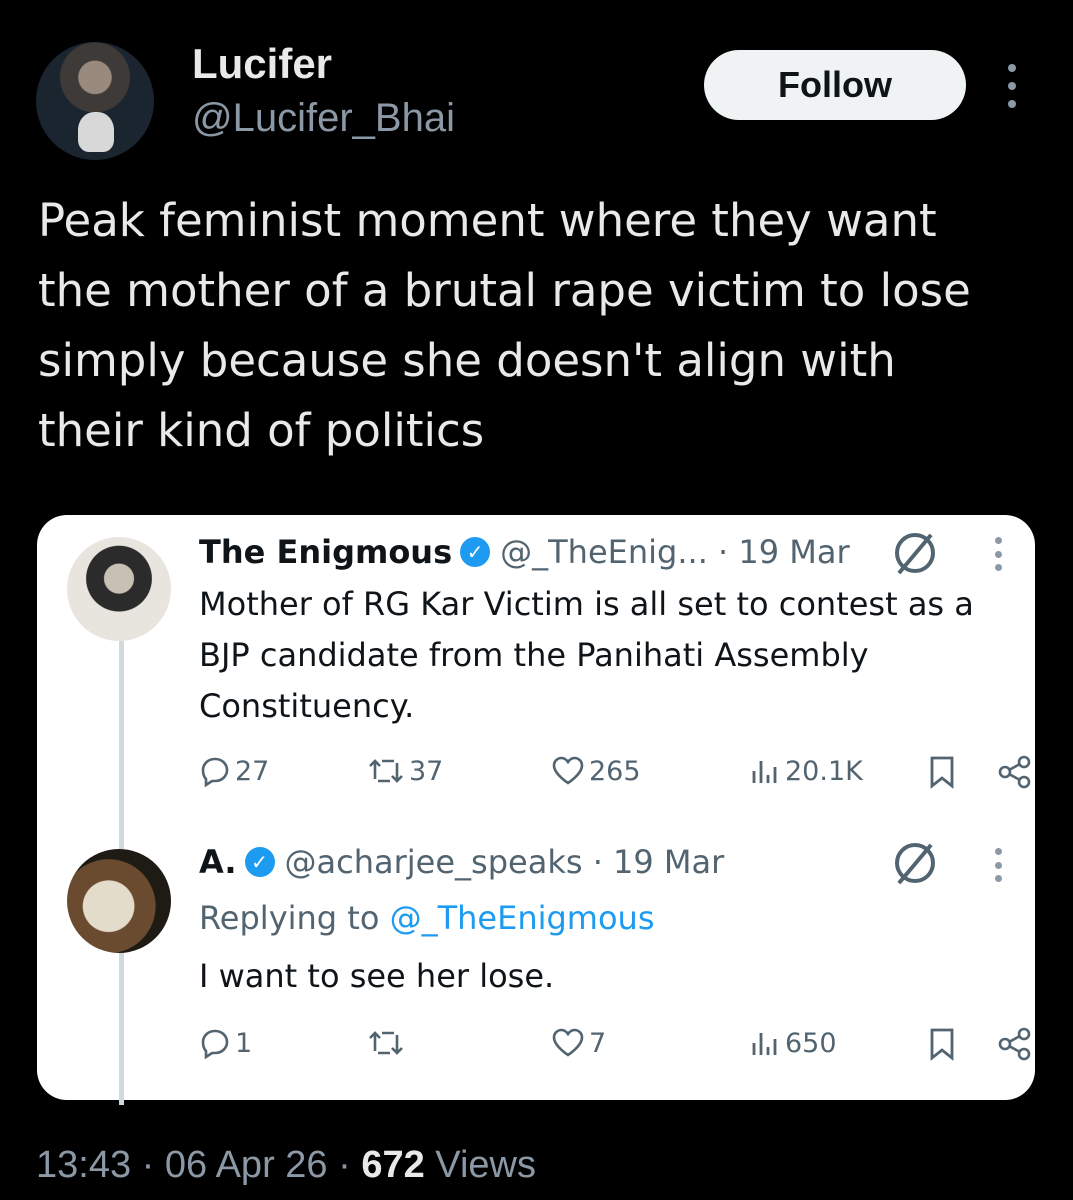  I want to click on repost-count: 37, so click(426, 771).